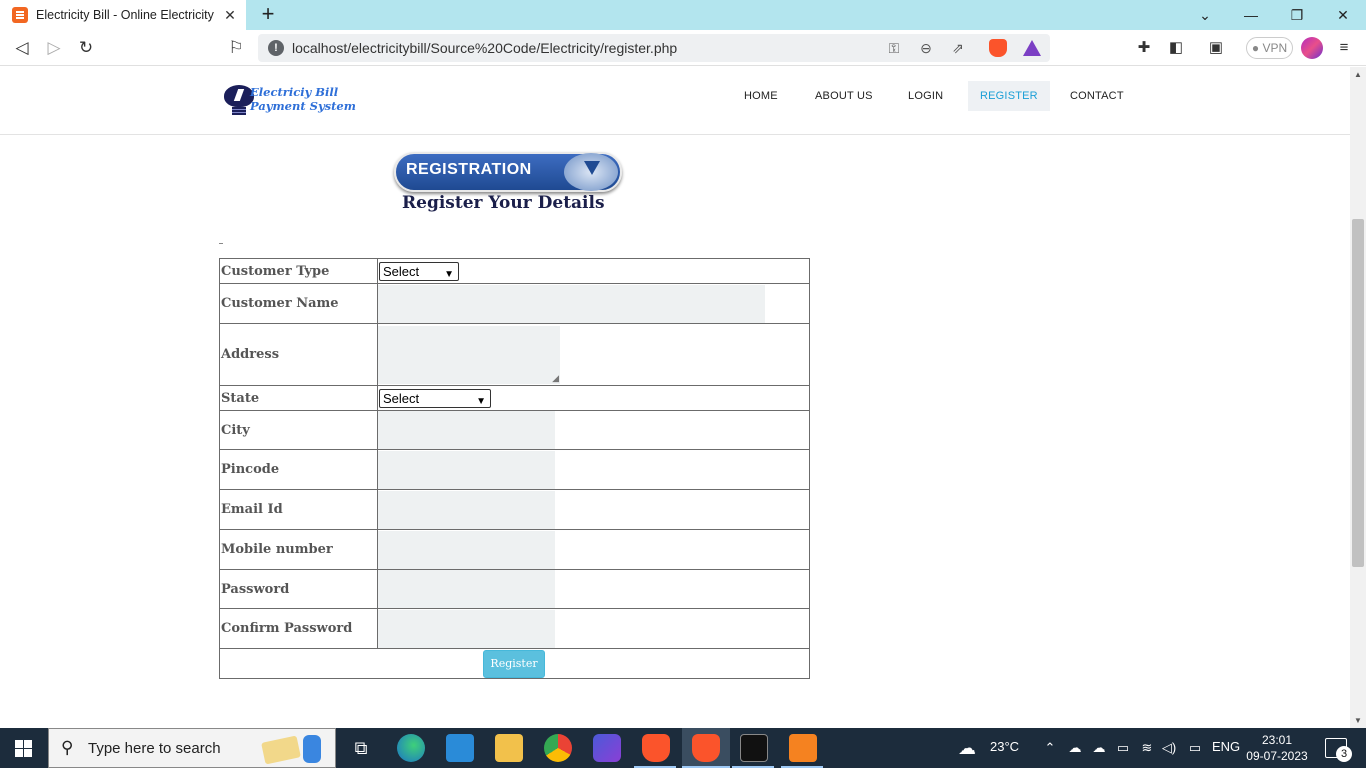 Image resolution: width=1366 pixels, height=768 pixels. Describe the element at coordinates (298, 628) in the screenshot. I see `confirm-password-label: Confirm Password` at that location.